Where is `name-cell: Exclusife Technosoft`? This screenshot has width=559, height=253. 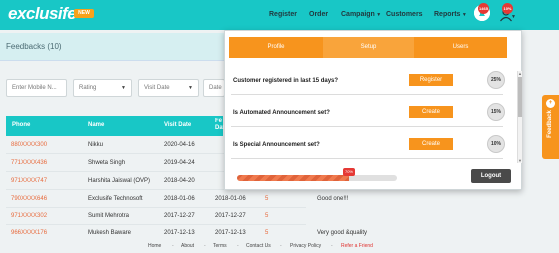 name-cell: Exclusife Technosoft is located at coordinates (115, 199).